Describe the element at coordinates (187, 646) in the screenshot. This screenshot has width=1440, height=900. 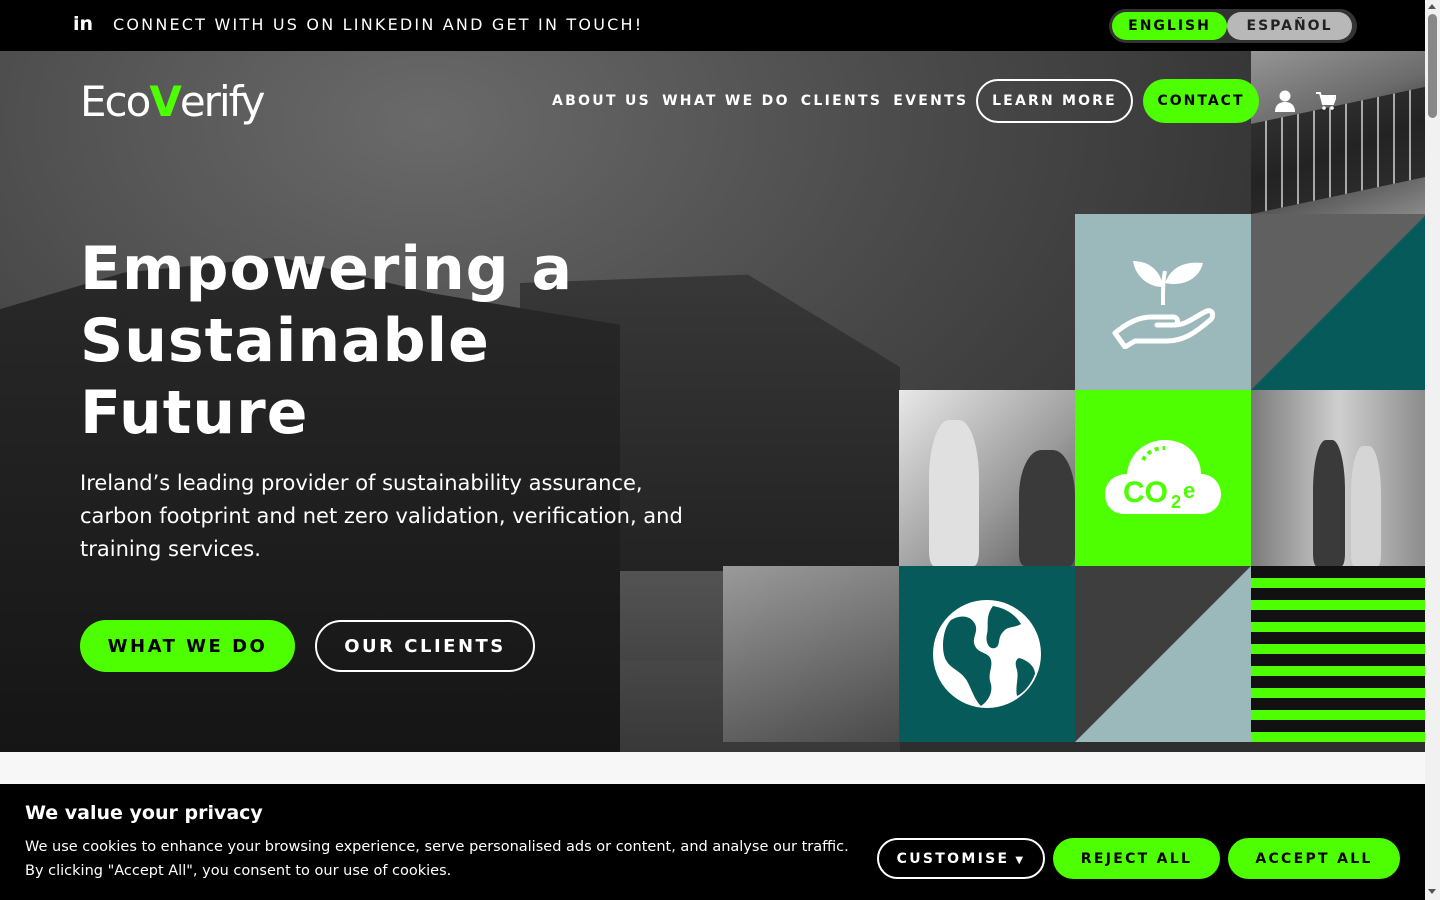
I see `what-we-do-button: WHAT WE DO` at that location.